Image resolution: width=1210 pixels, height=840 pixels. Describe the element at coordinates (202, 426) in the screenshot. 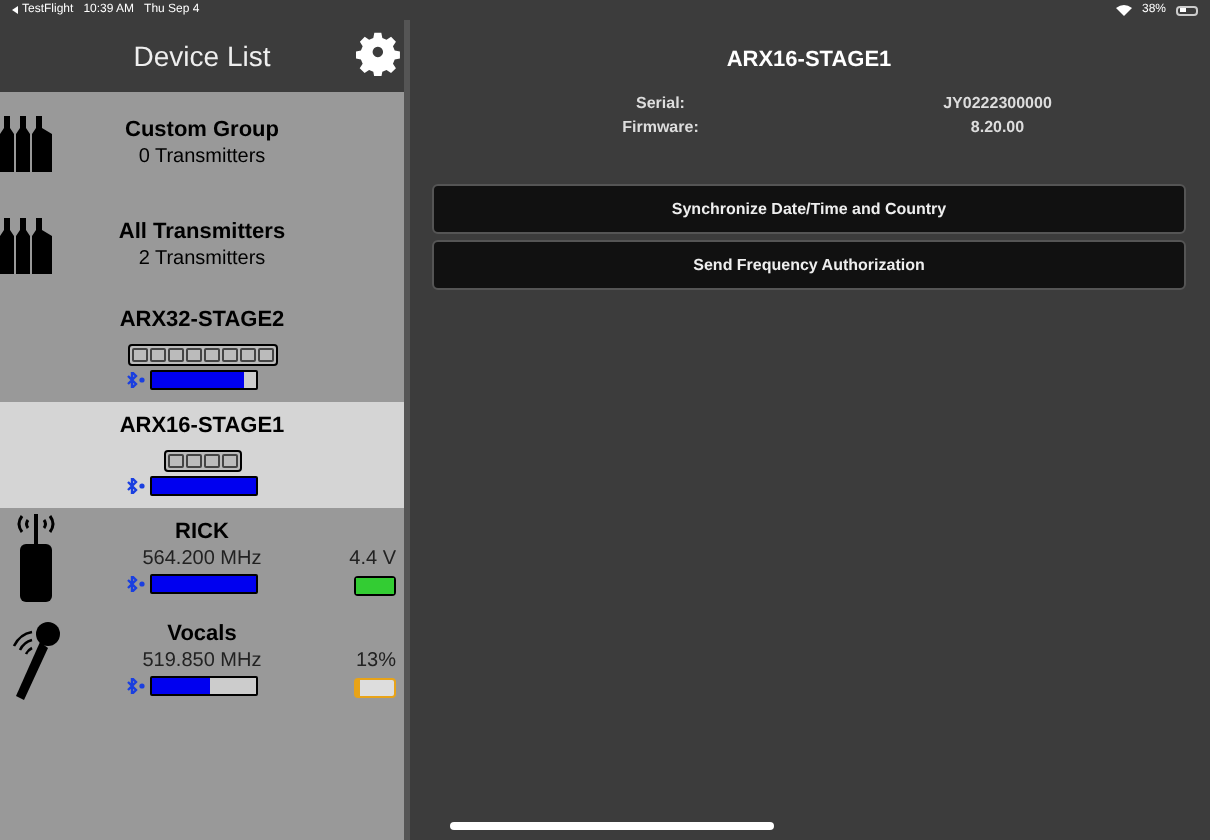

I see `device-name: ARX16-STAGE1` at that location.